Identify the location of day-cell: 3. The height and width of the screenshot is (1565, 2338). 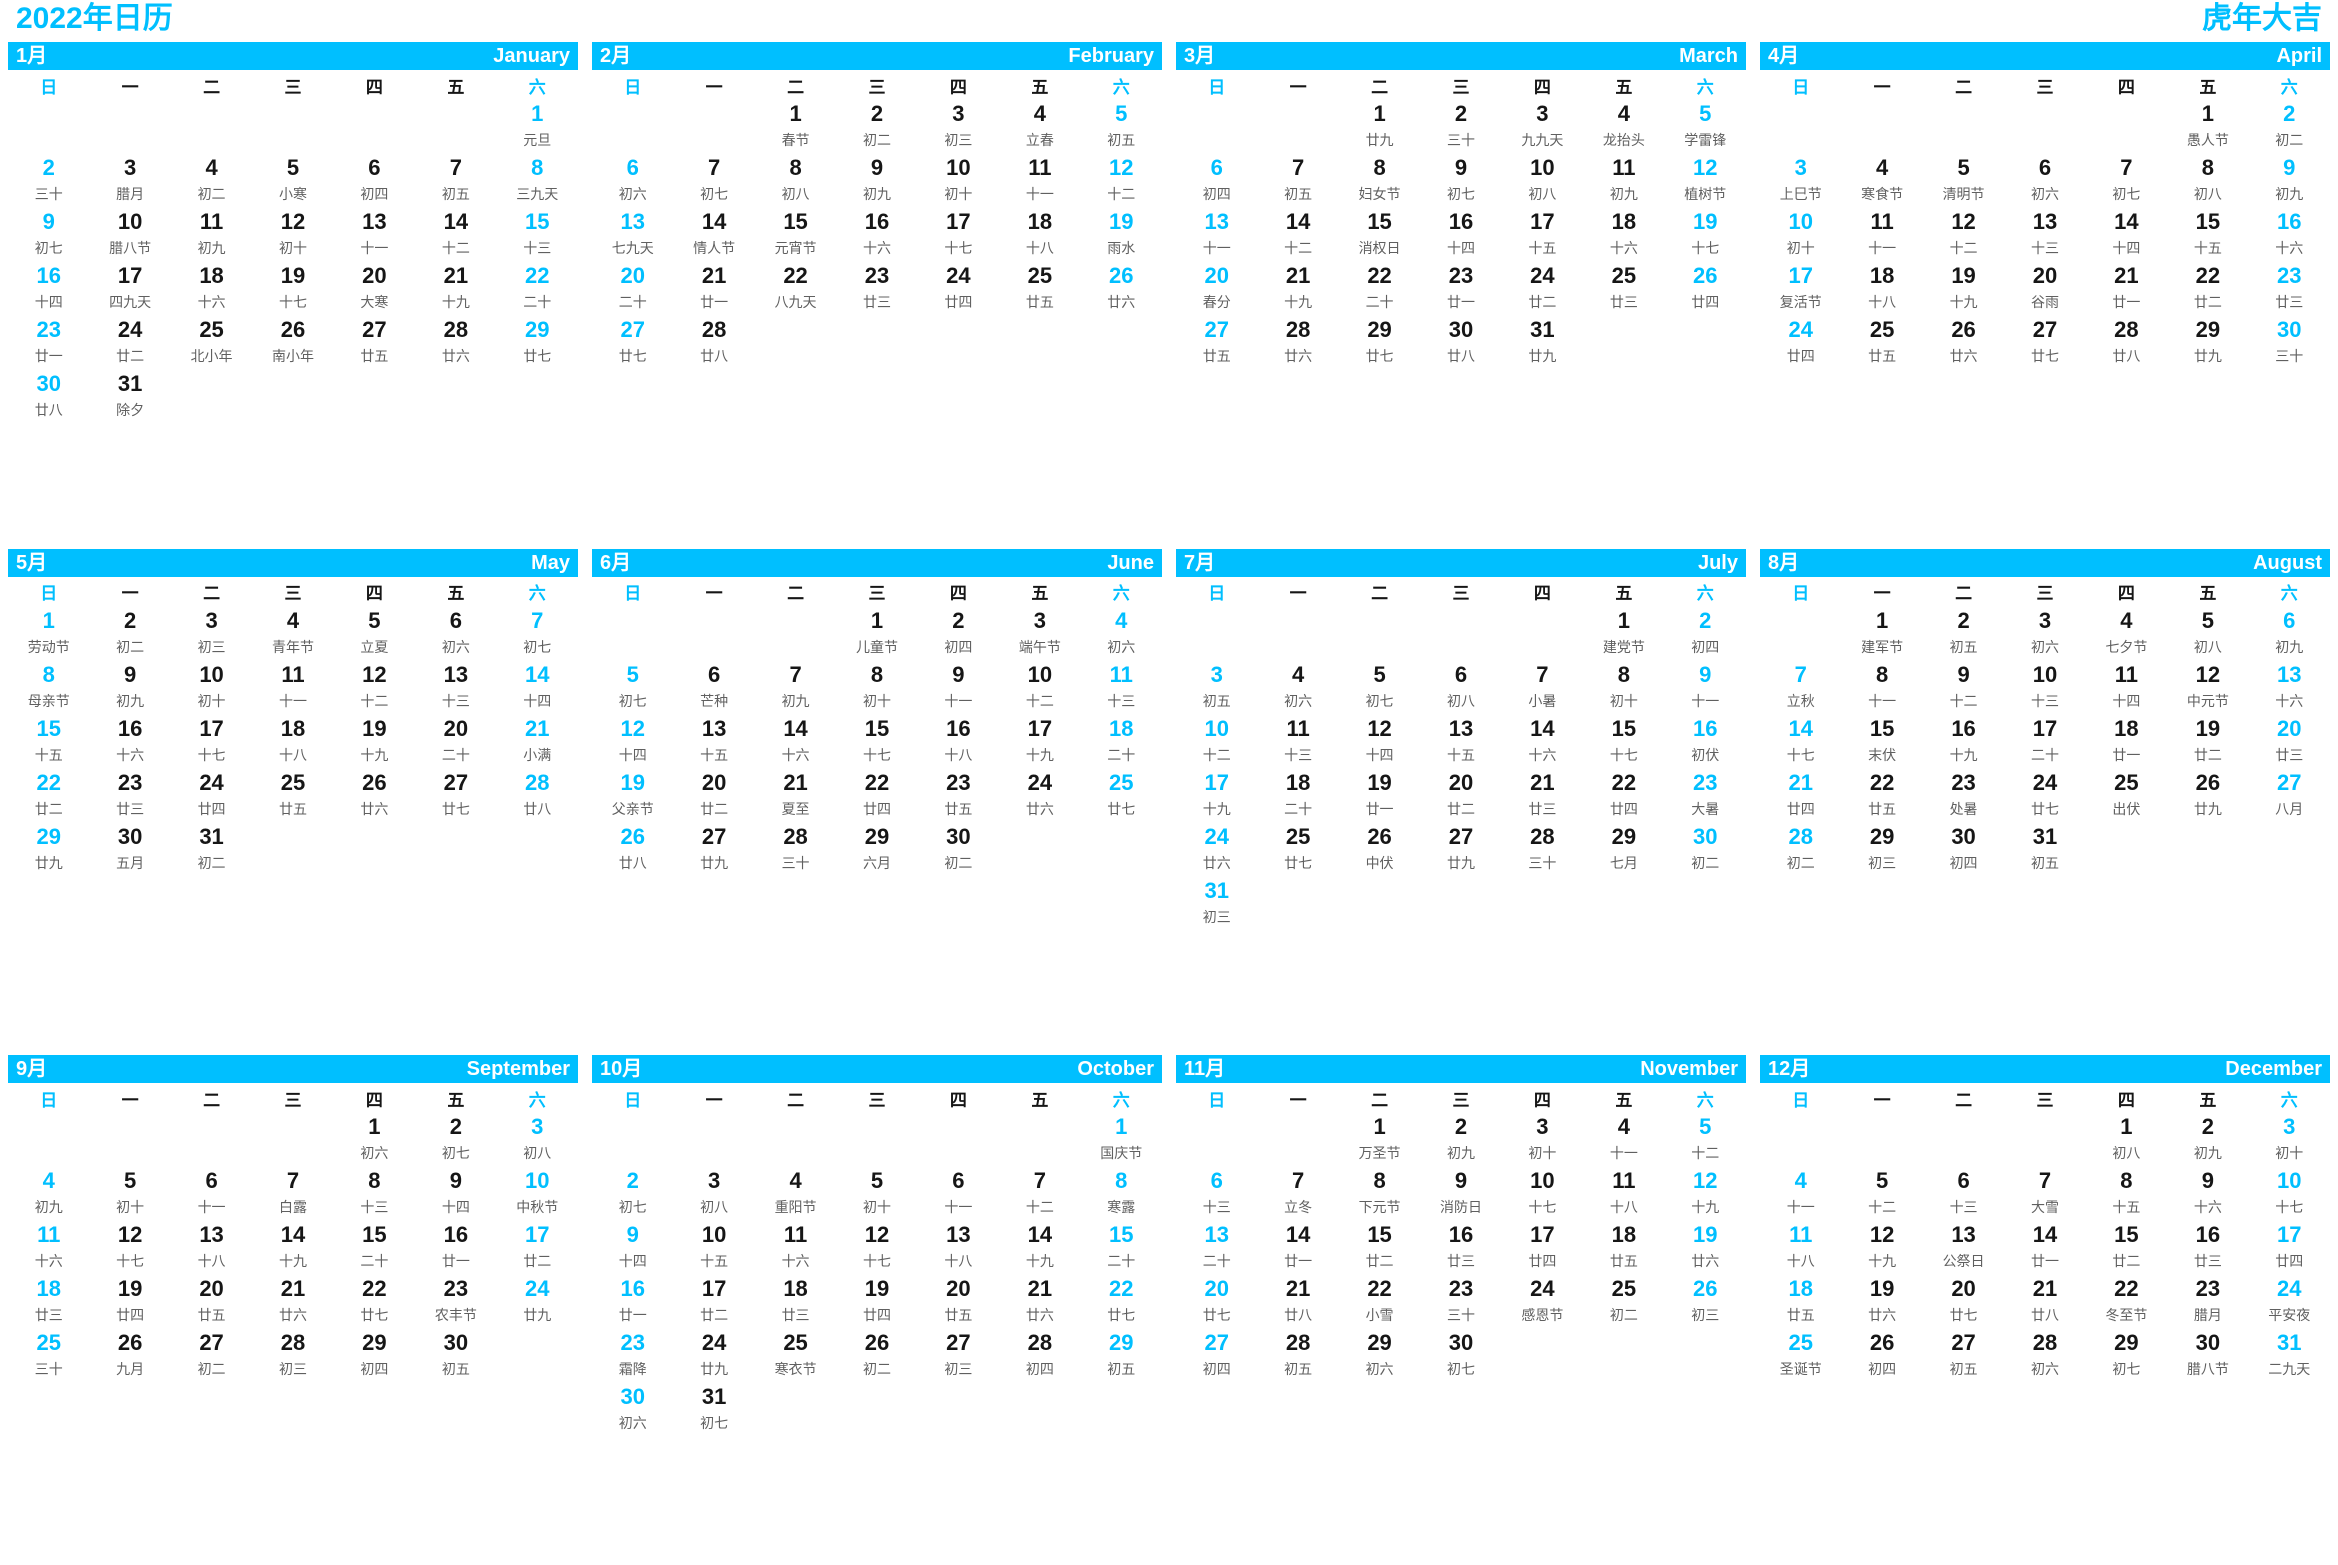
(1216, 675).